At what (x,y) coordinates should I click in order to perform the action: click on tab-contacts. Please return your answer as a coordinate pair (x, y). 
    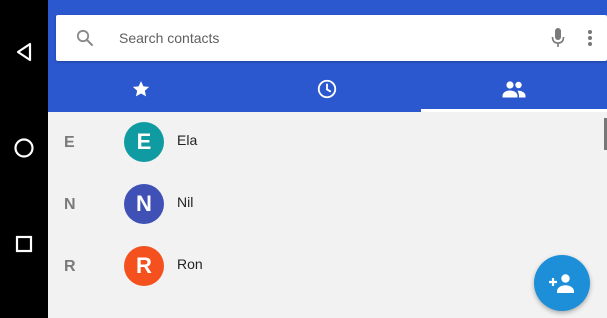
    Looking at the image, I should click on (513, 89).